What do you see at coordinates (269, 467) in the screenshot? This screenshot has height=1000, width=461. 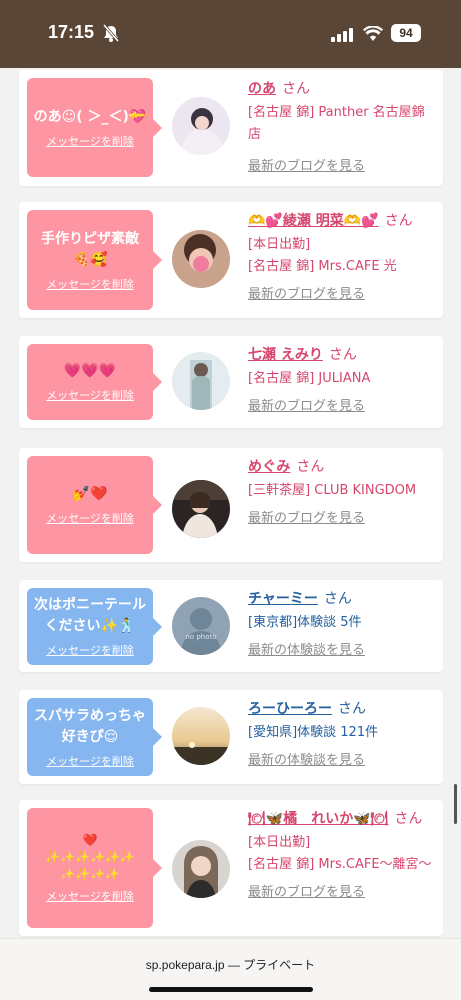 I see `user-name-link: めぐみ` at bounding box center [269, 467].